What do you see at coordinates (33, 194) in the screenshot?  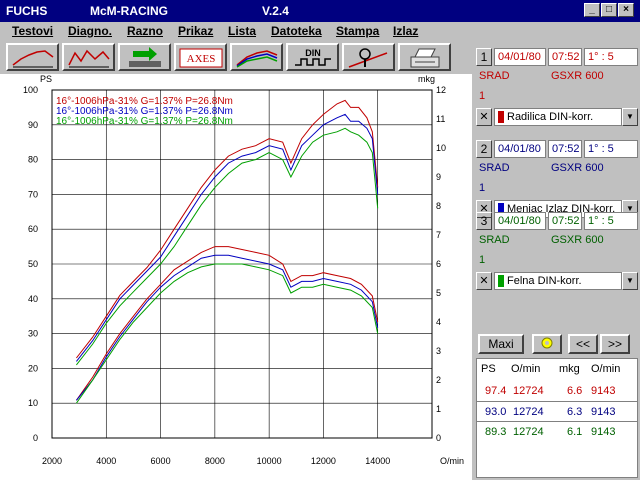 I see `y-tick-label-left: 70` at bounding box center [33, 194].